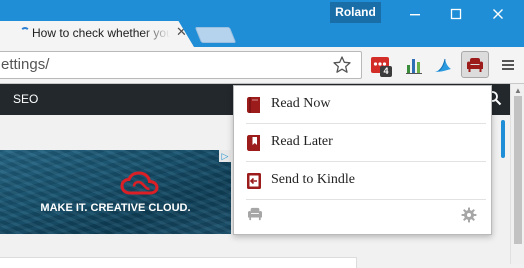  I want to click on bookmark-star-icon, so click(342, 65).